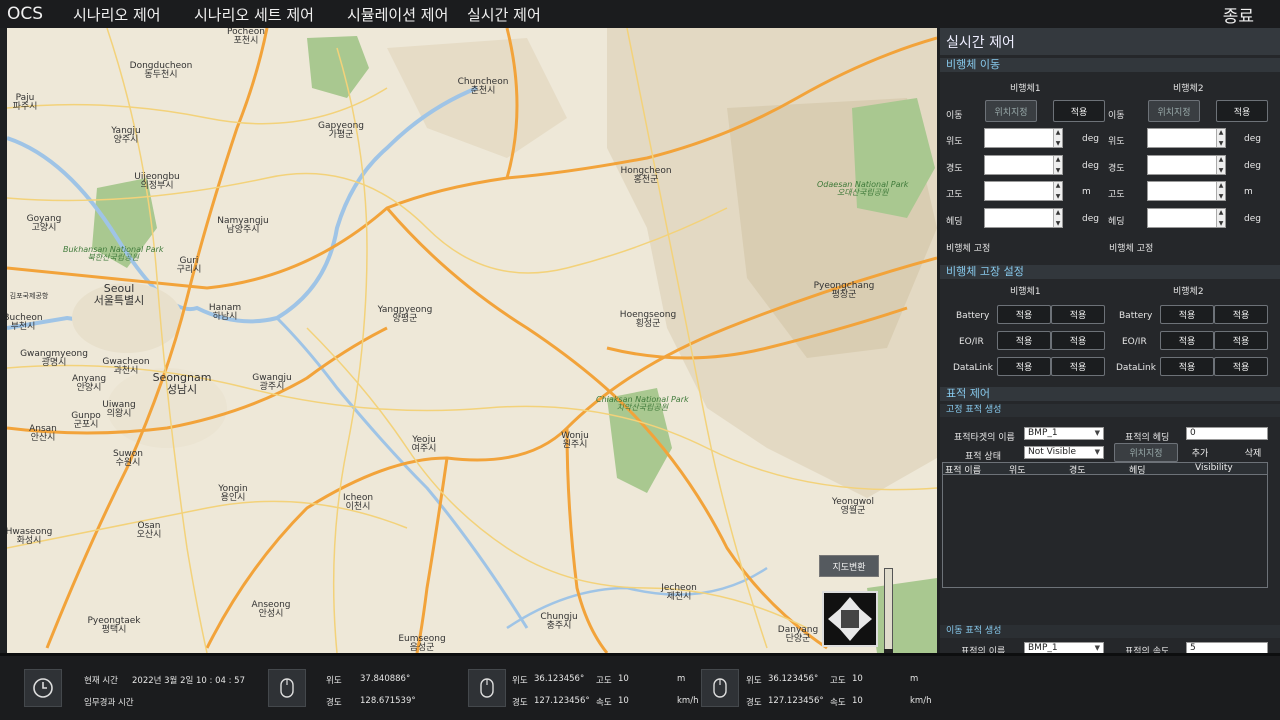 Image resolution: width=1280 pixels, height=720 pixels. I want to click on uav1-alt-unit: m, so click(681, 679).